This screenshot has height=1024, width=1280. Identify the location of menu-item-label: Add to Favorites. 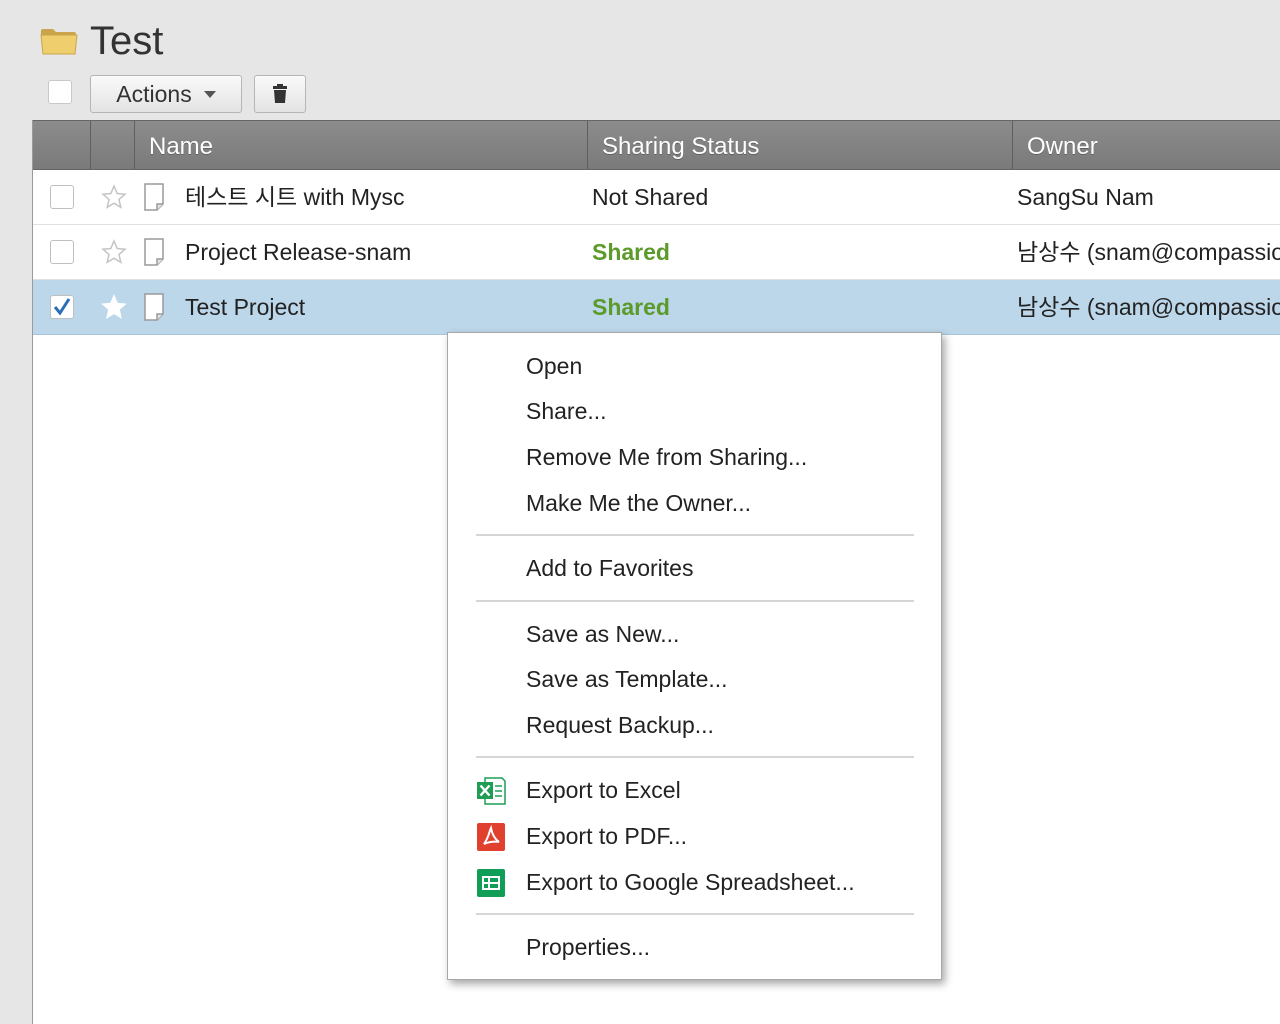
(610, 568).